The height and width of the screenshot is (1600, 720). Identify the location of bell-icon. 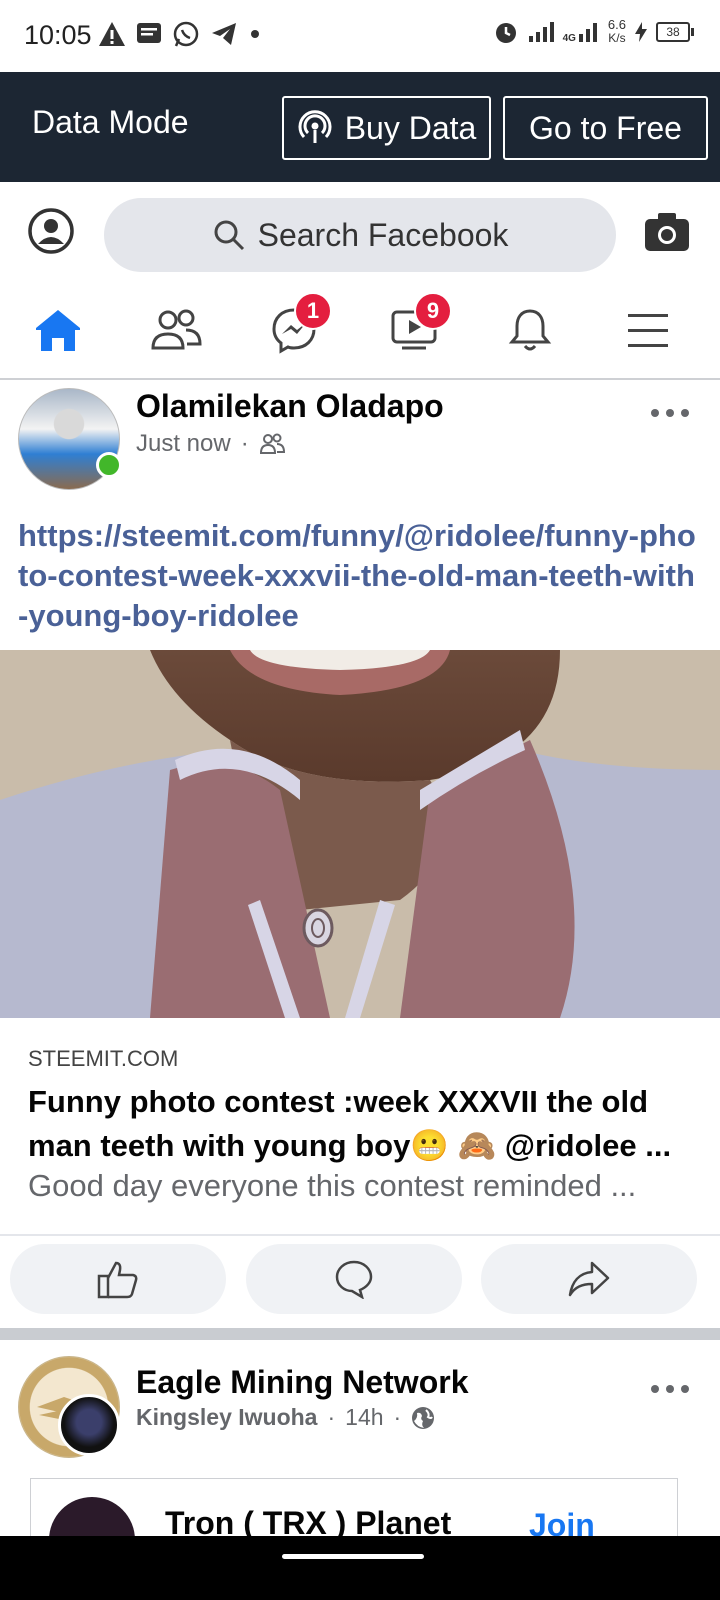
(530, 330).